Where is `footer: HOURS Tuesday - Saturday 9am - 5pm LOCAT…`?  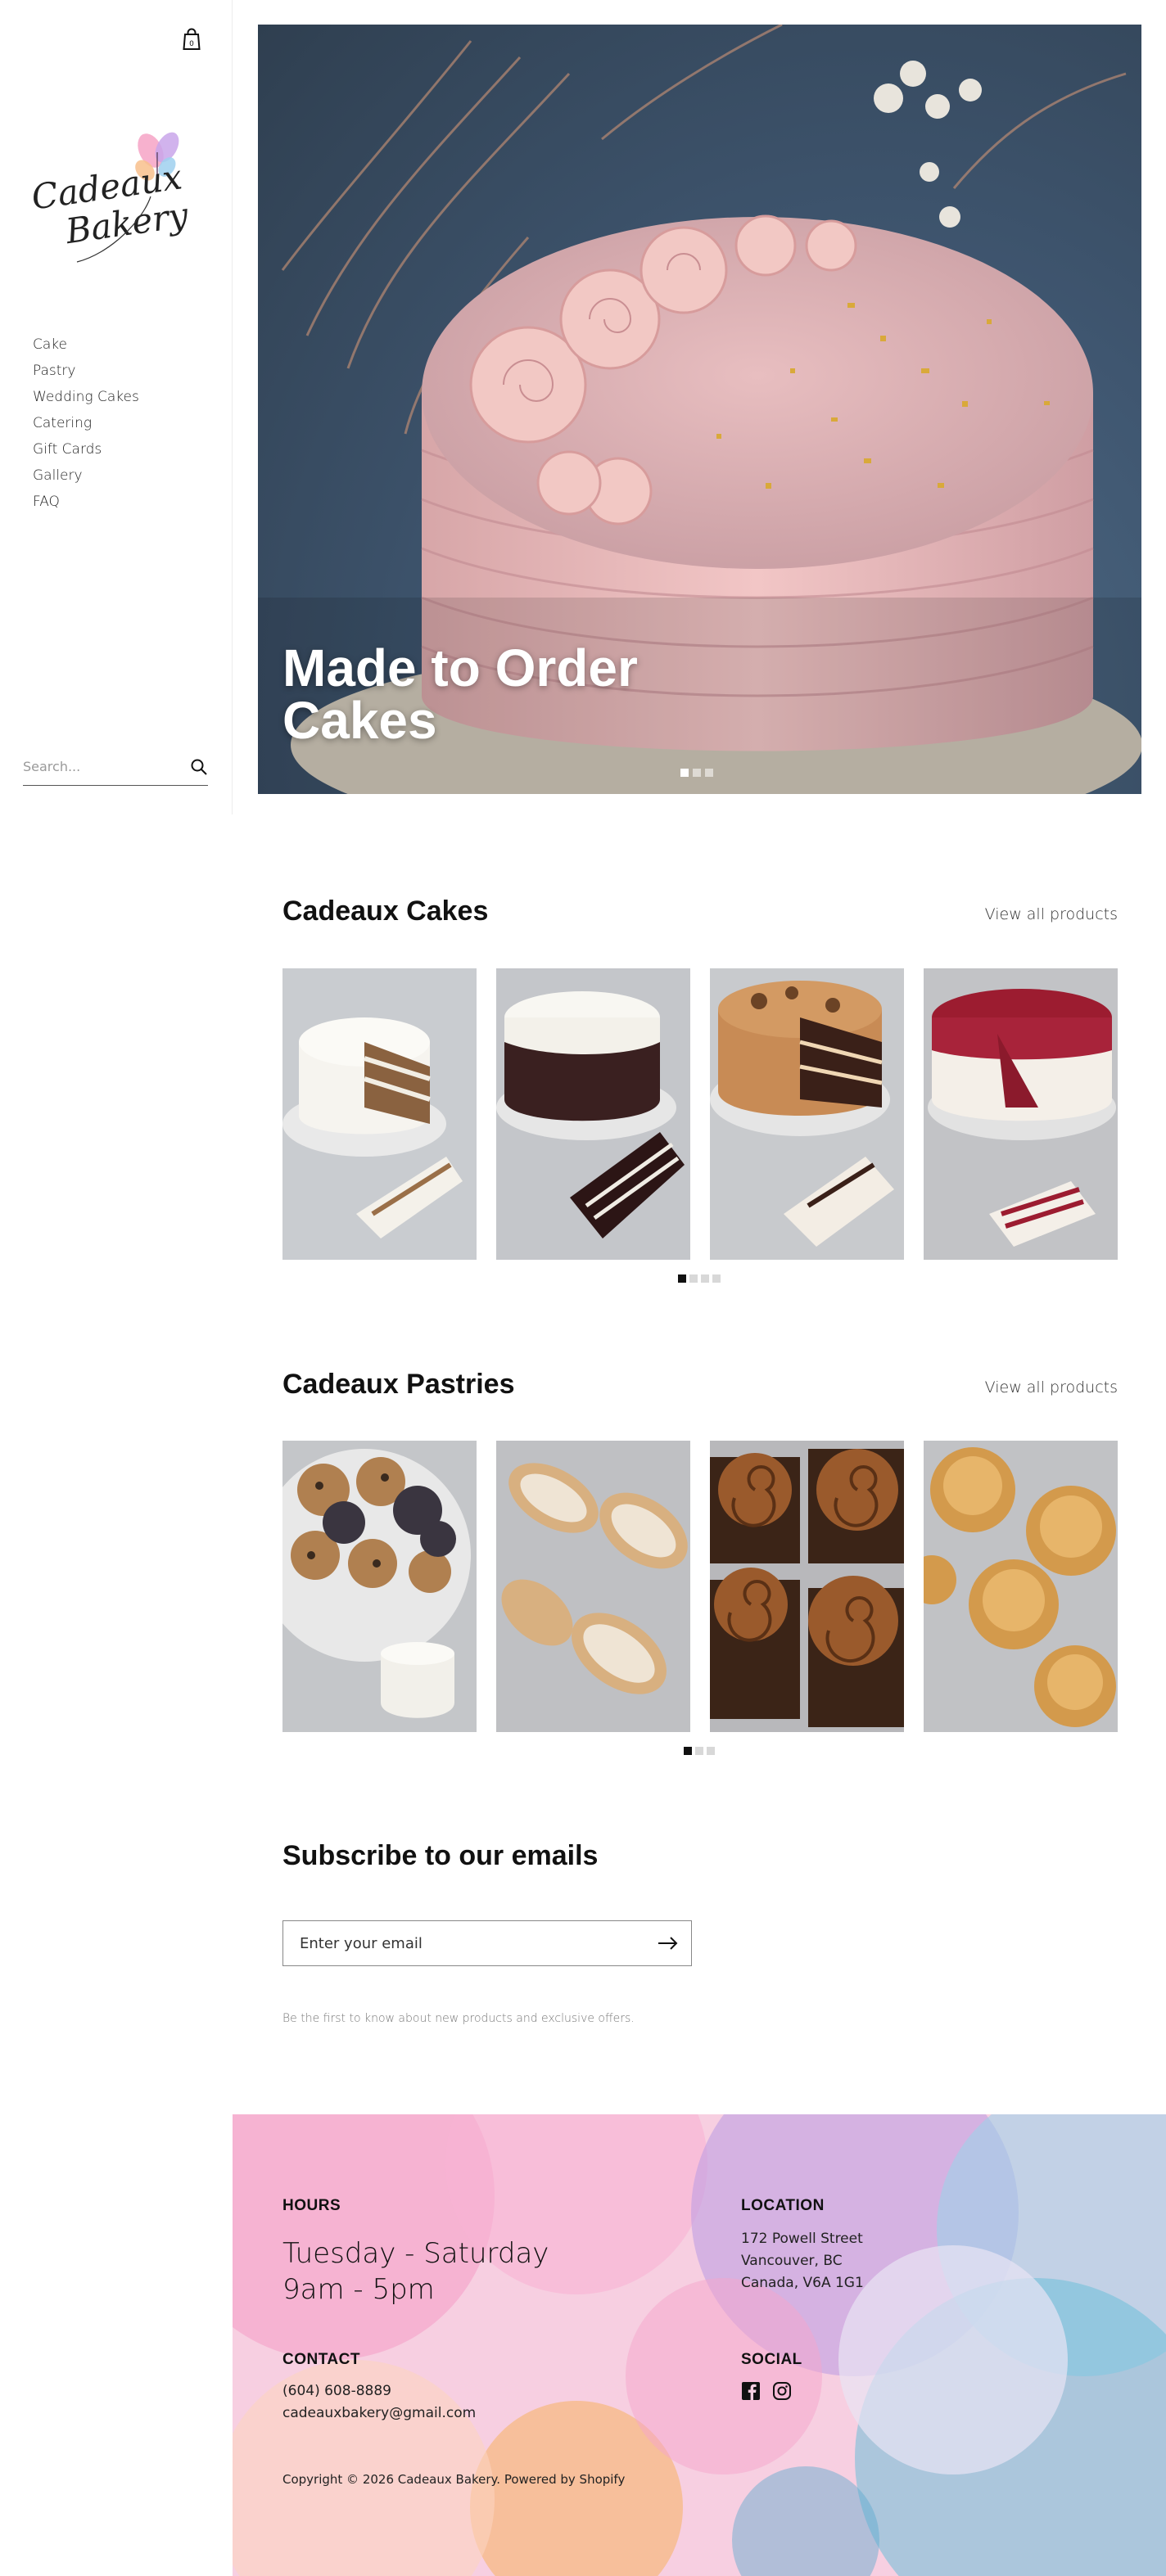
footer: HOURS Tuesday - Saturday 9am - 5pm LOCAT… is located at coordinates (699, 2345).